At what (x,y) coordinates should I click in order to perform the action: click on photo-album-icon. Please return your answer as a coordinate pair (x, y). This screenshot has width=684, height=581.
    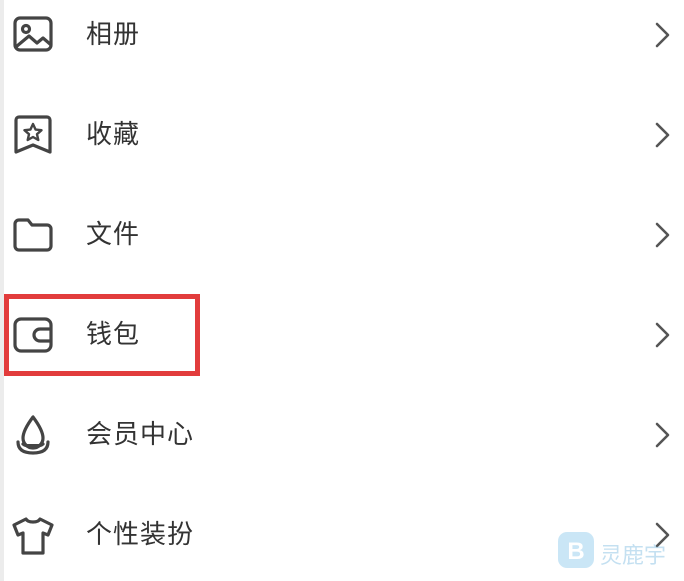
    Looking at the image, I should click on (33, 35).